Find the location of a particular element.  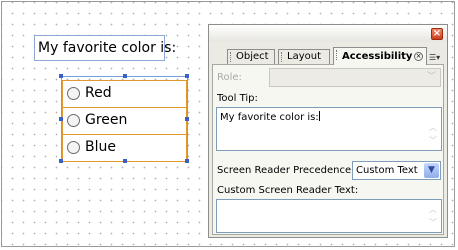

radio-option-label: Green is located at coordinates (106, 120).